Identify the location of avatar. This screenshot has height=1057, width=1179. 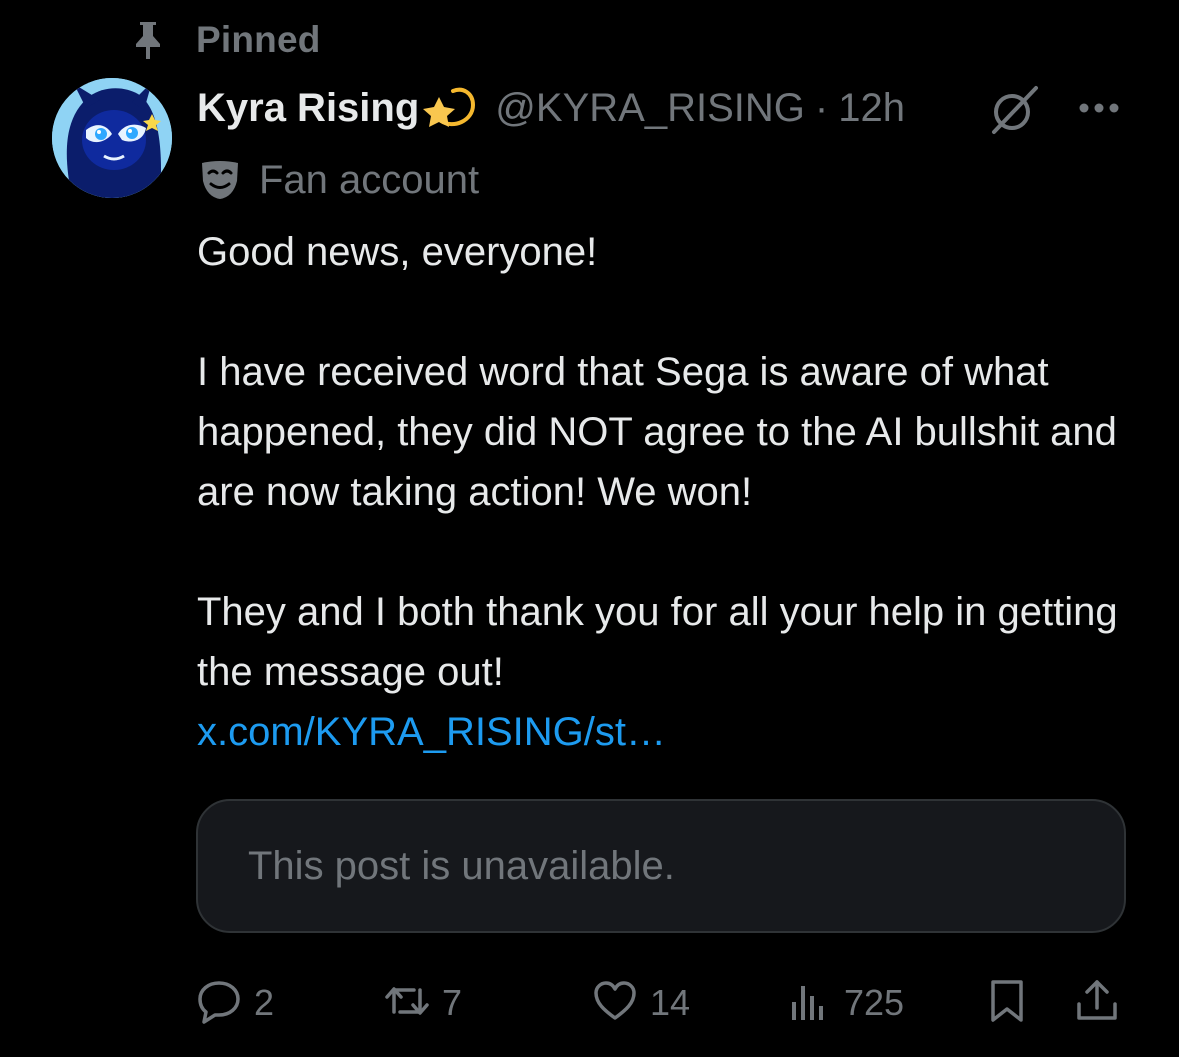
(112, 138).